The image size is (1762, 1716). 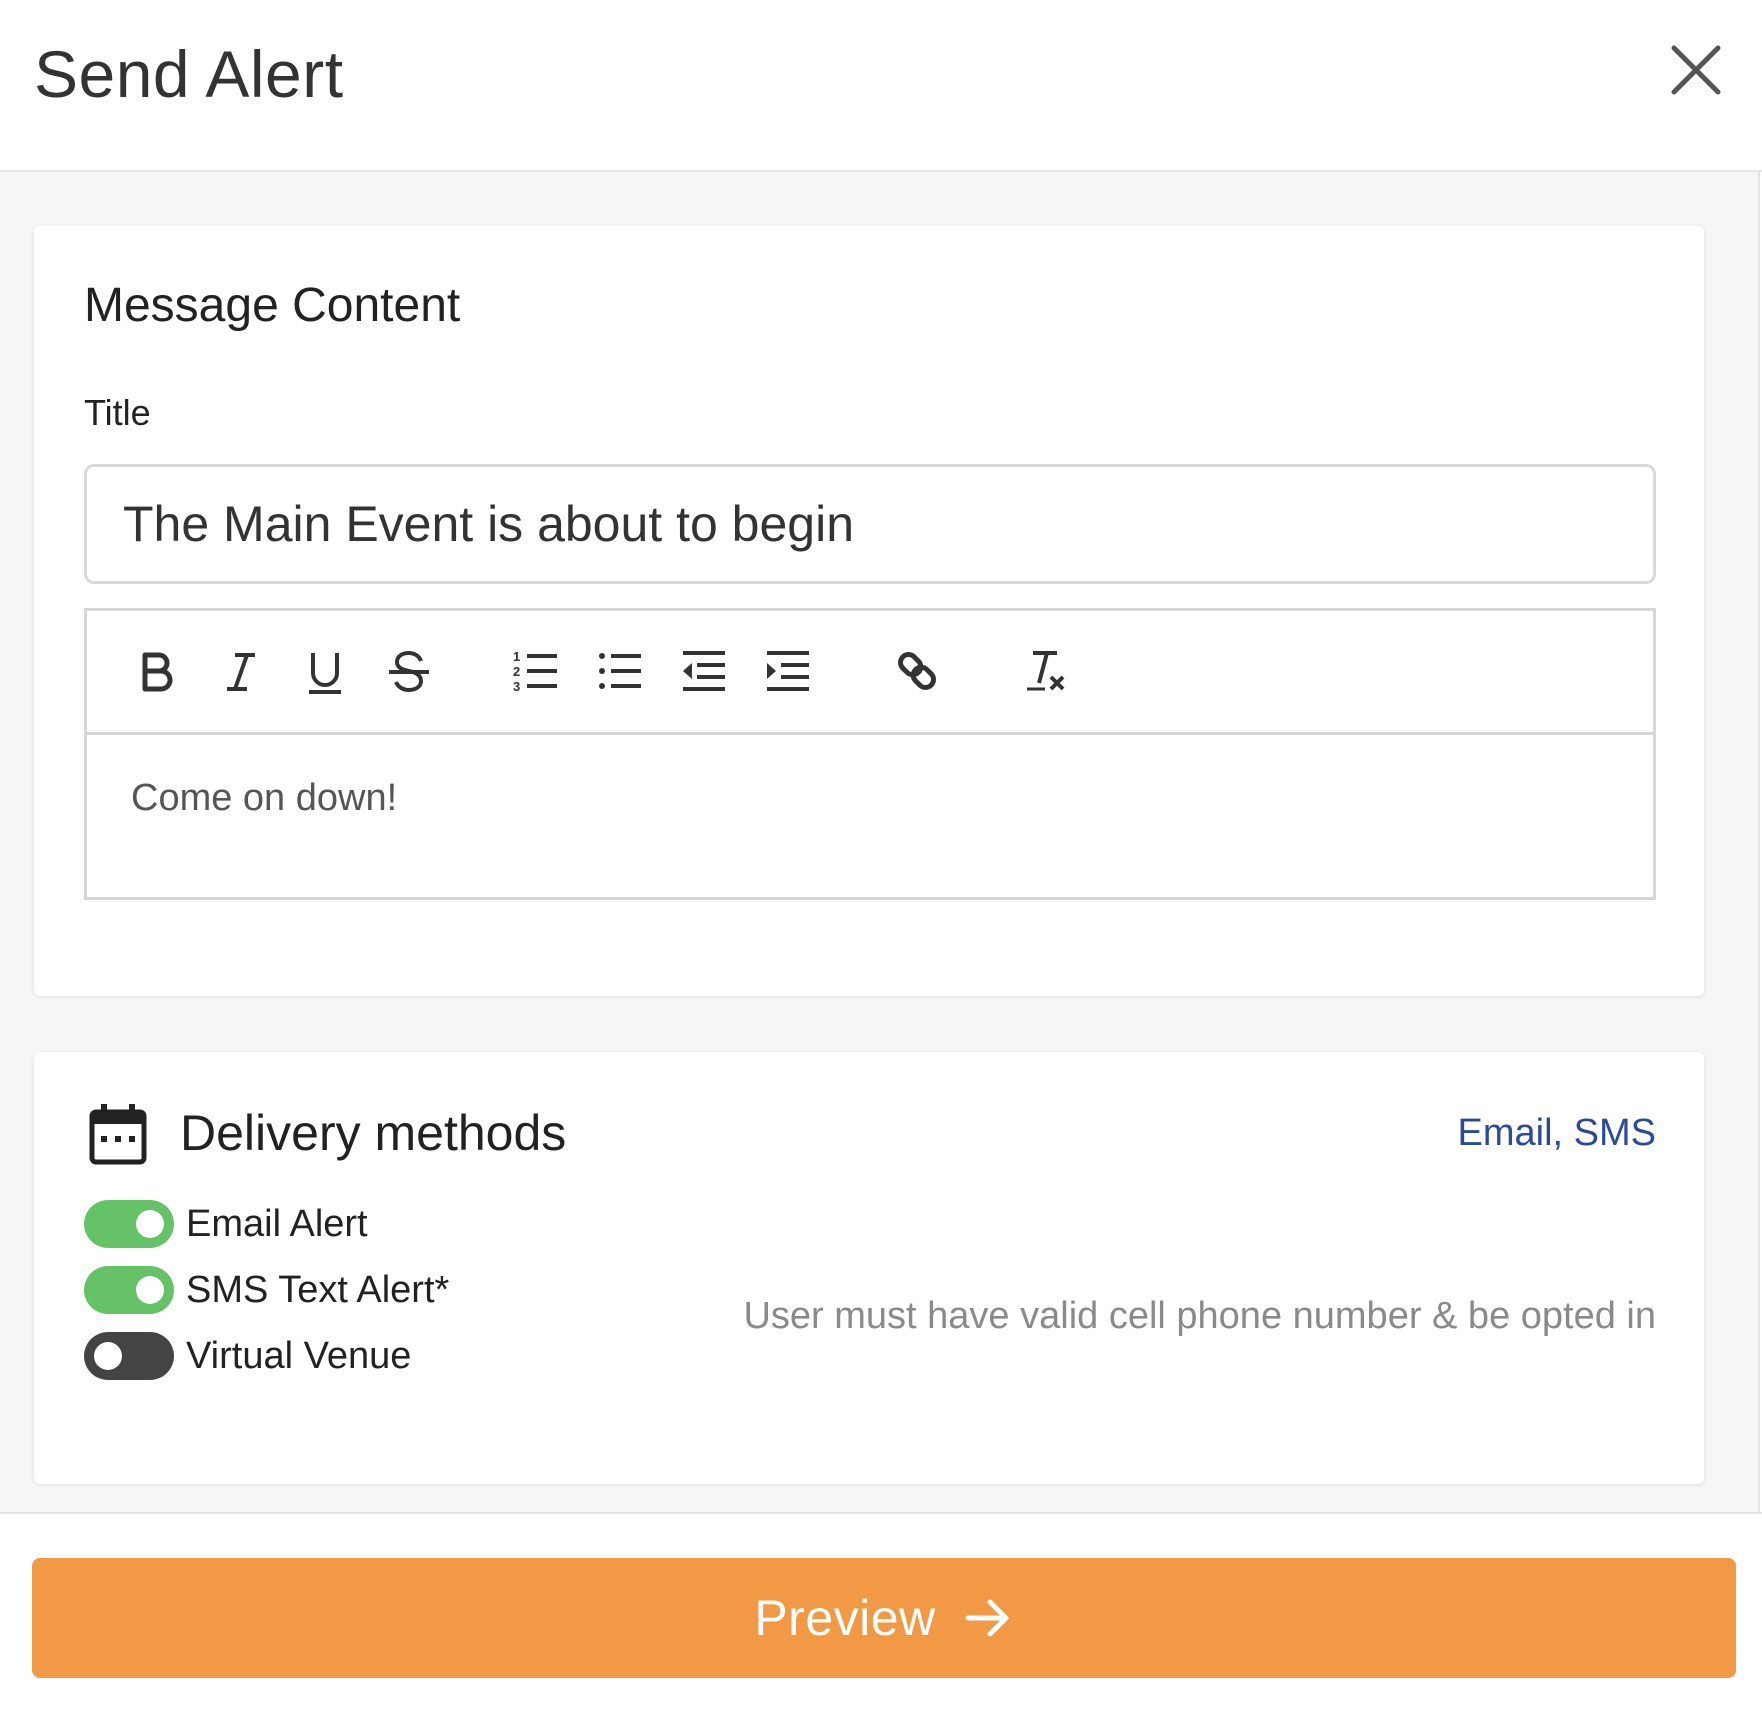 What do you see at coordinates (845, 1618) in the screenshot?
I see `preview-button-label: Preview` at bounding box center [845, 1618].